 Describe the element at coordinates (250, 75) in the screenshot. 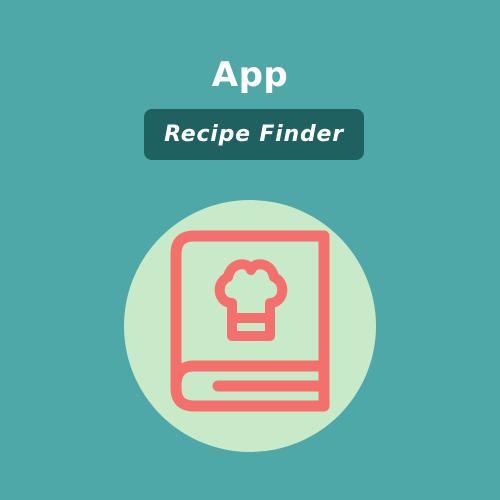

I see `app-label: App` at that location.